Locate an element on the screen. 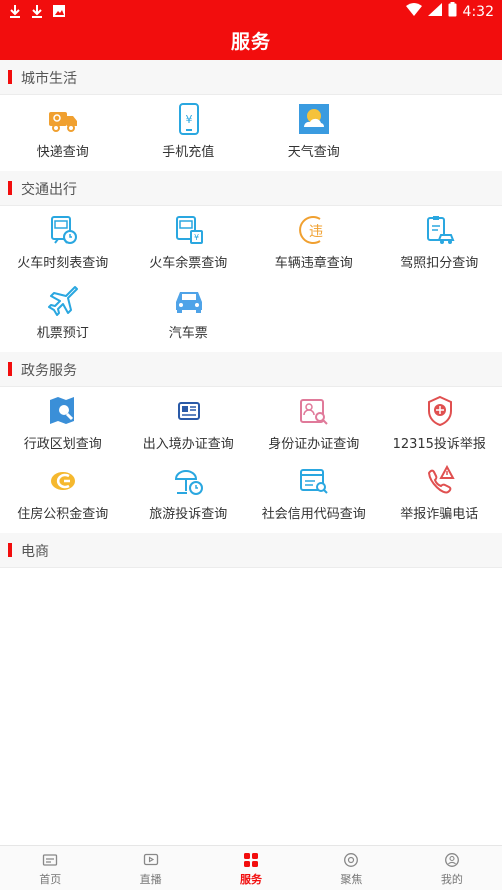  nav-label: 直播 is located at coordinates (150, 879).